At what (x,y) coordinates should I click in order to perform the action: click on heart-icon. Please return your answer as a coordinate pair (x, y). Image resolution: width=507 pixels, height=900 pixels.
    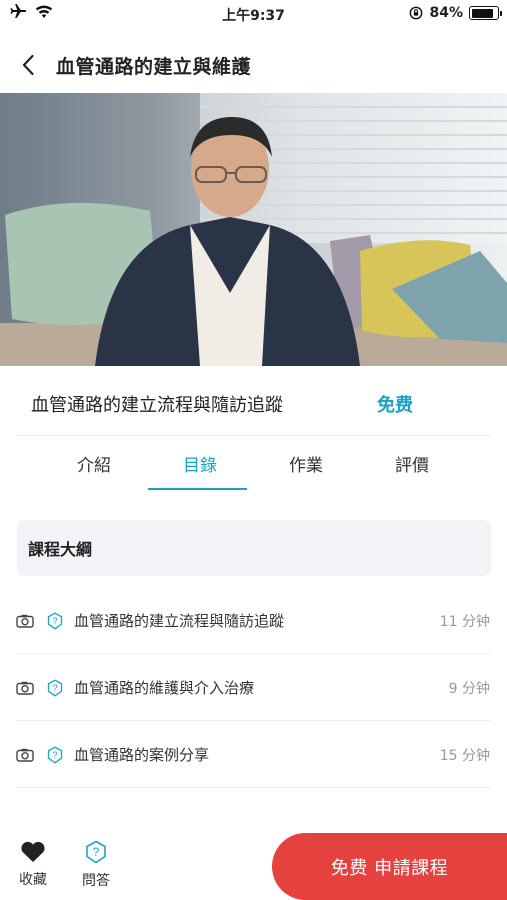
    Looking at the image, I should click on (33, 851).